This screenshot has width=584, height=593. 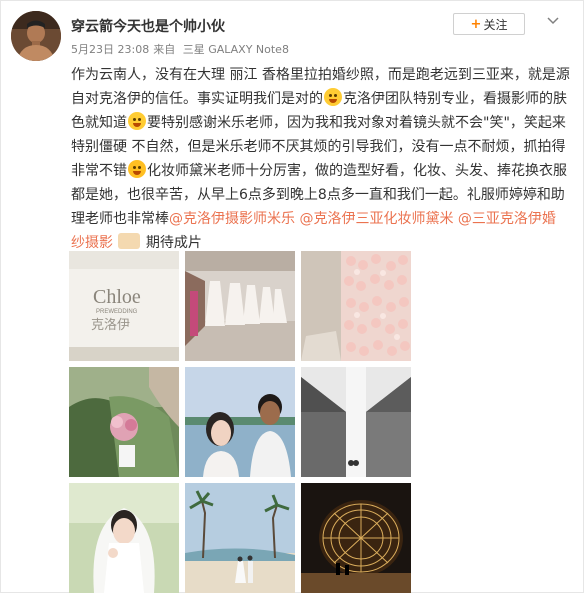 I want to click on user-name: 穿云箭今天也是个帅小伙, so click(x=148, y=26).